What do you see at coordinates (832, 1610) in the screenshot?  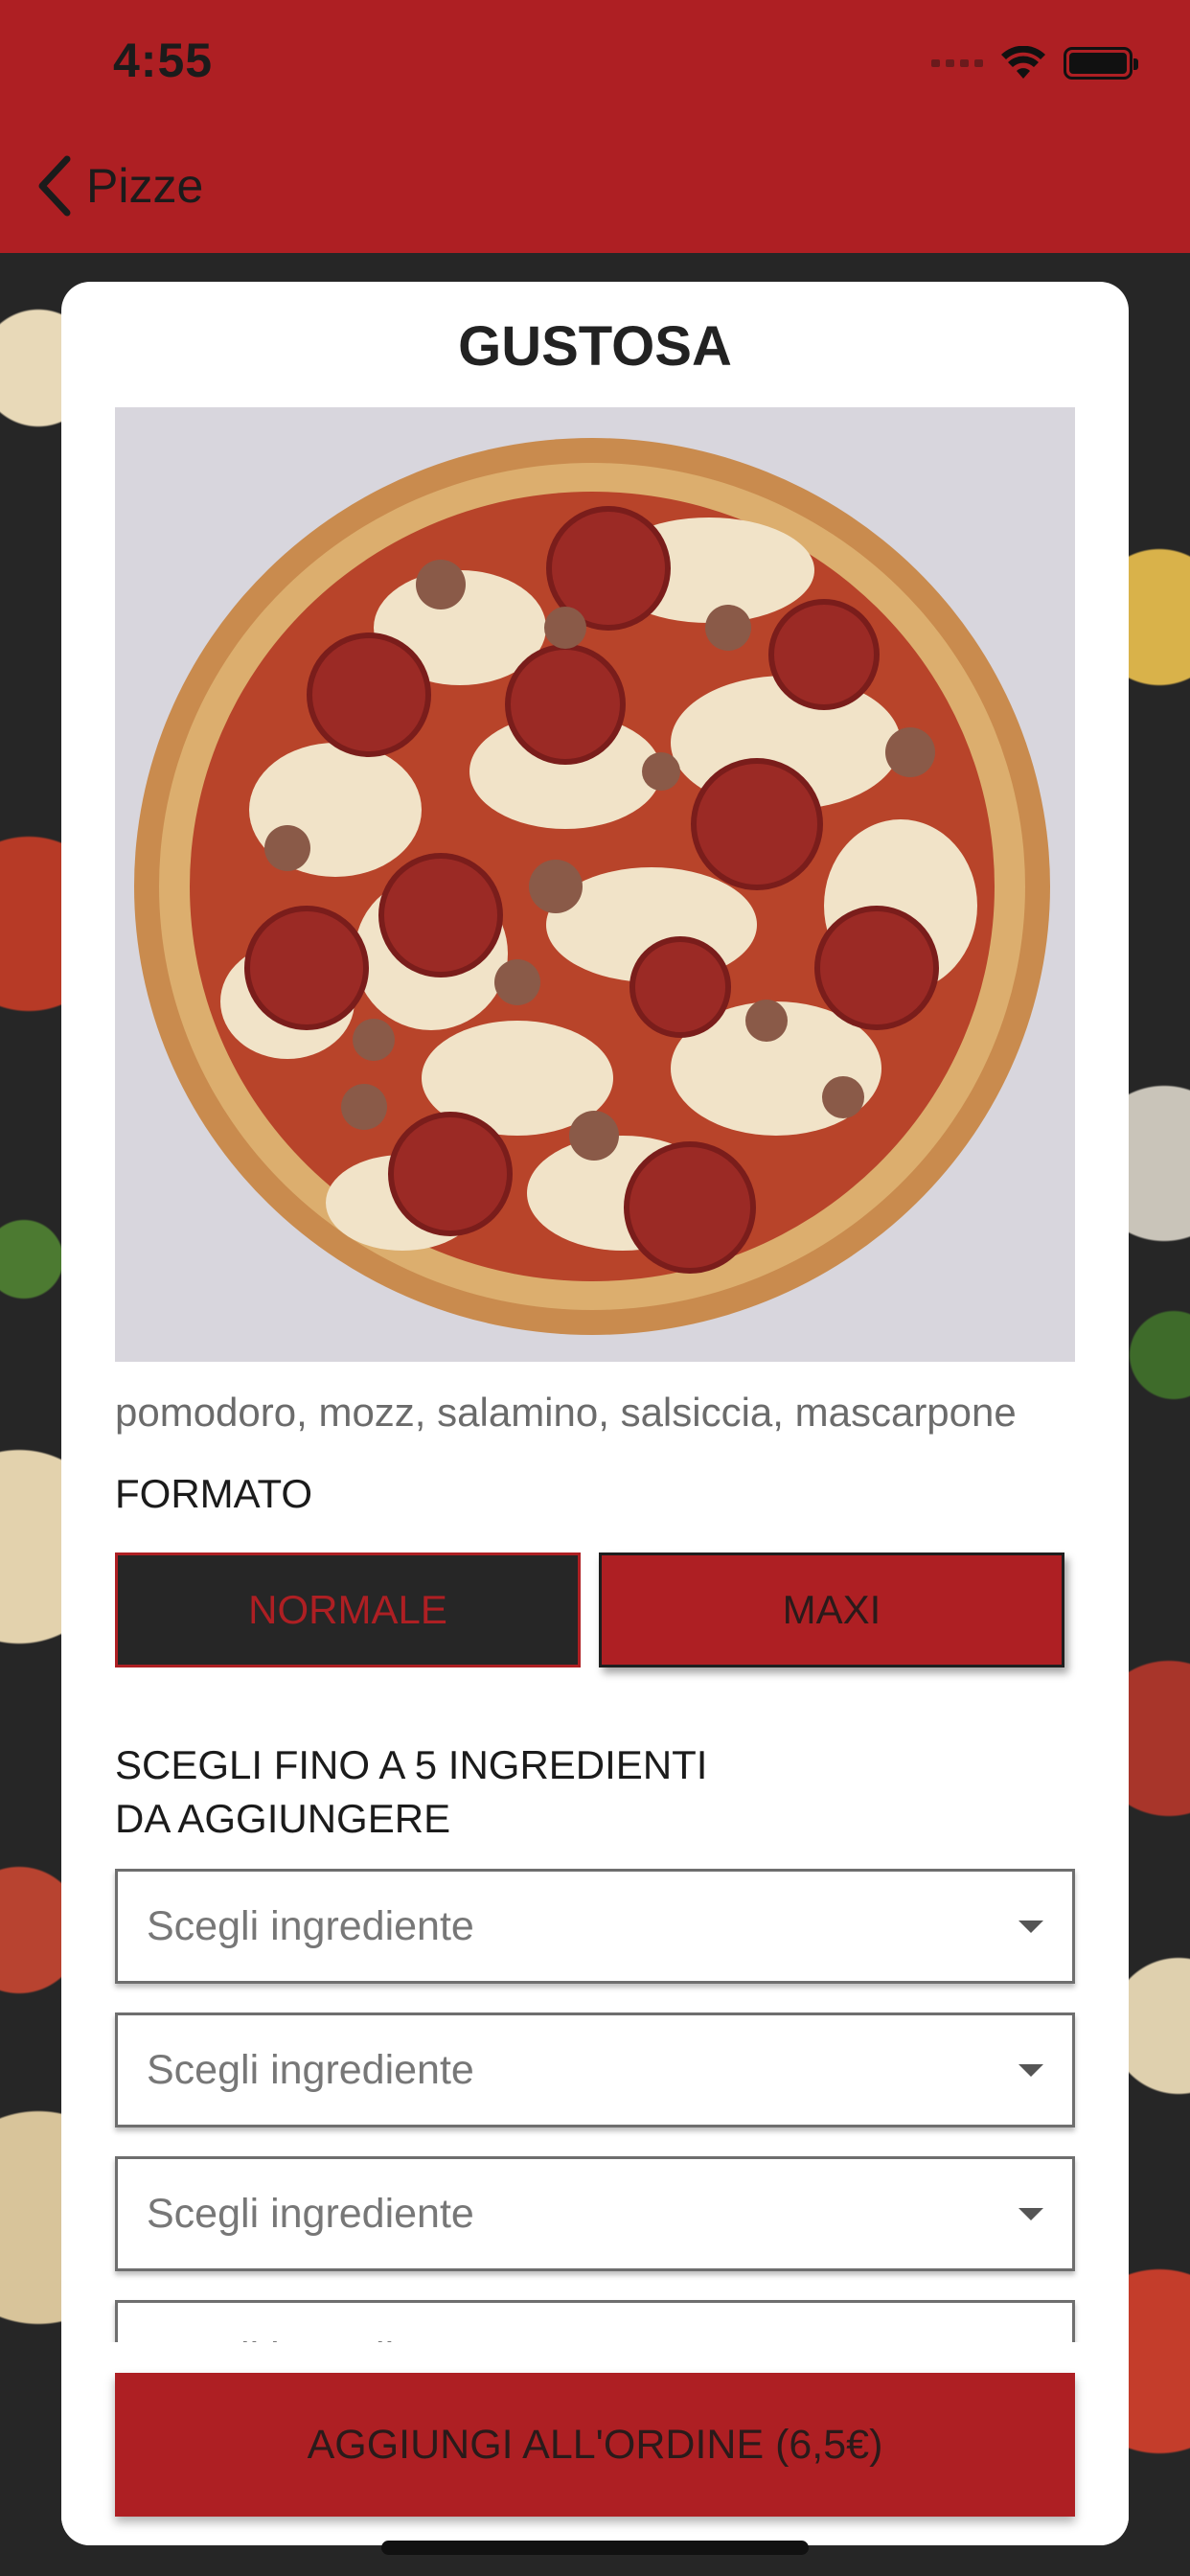 I see `size-maxi-button: MAXI` at bounding box center [832, 1610].